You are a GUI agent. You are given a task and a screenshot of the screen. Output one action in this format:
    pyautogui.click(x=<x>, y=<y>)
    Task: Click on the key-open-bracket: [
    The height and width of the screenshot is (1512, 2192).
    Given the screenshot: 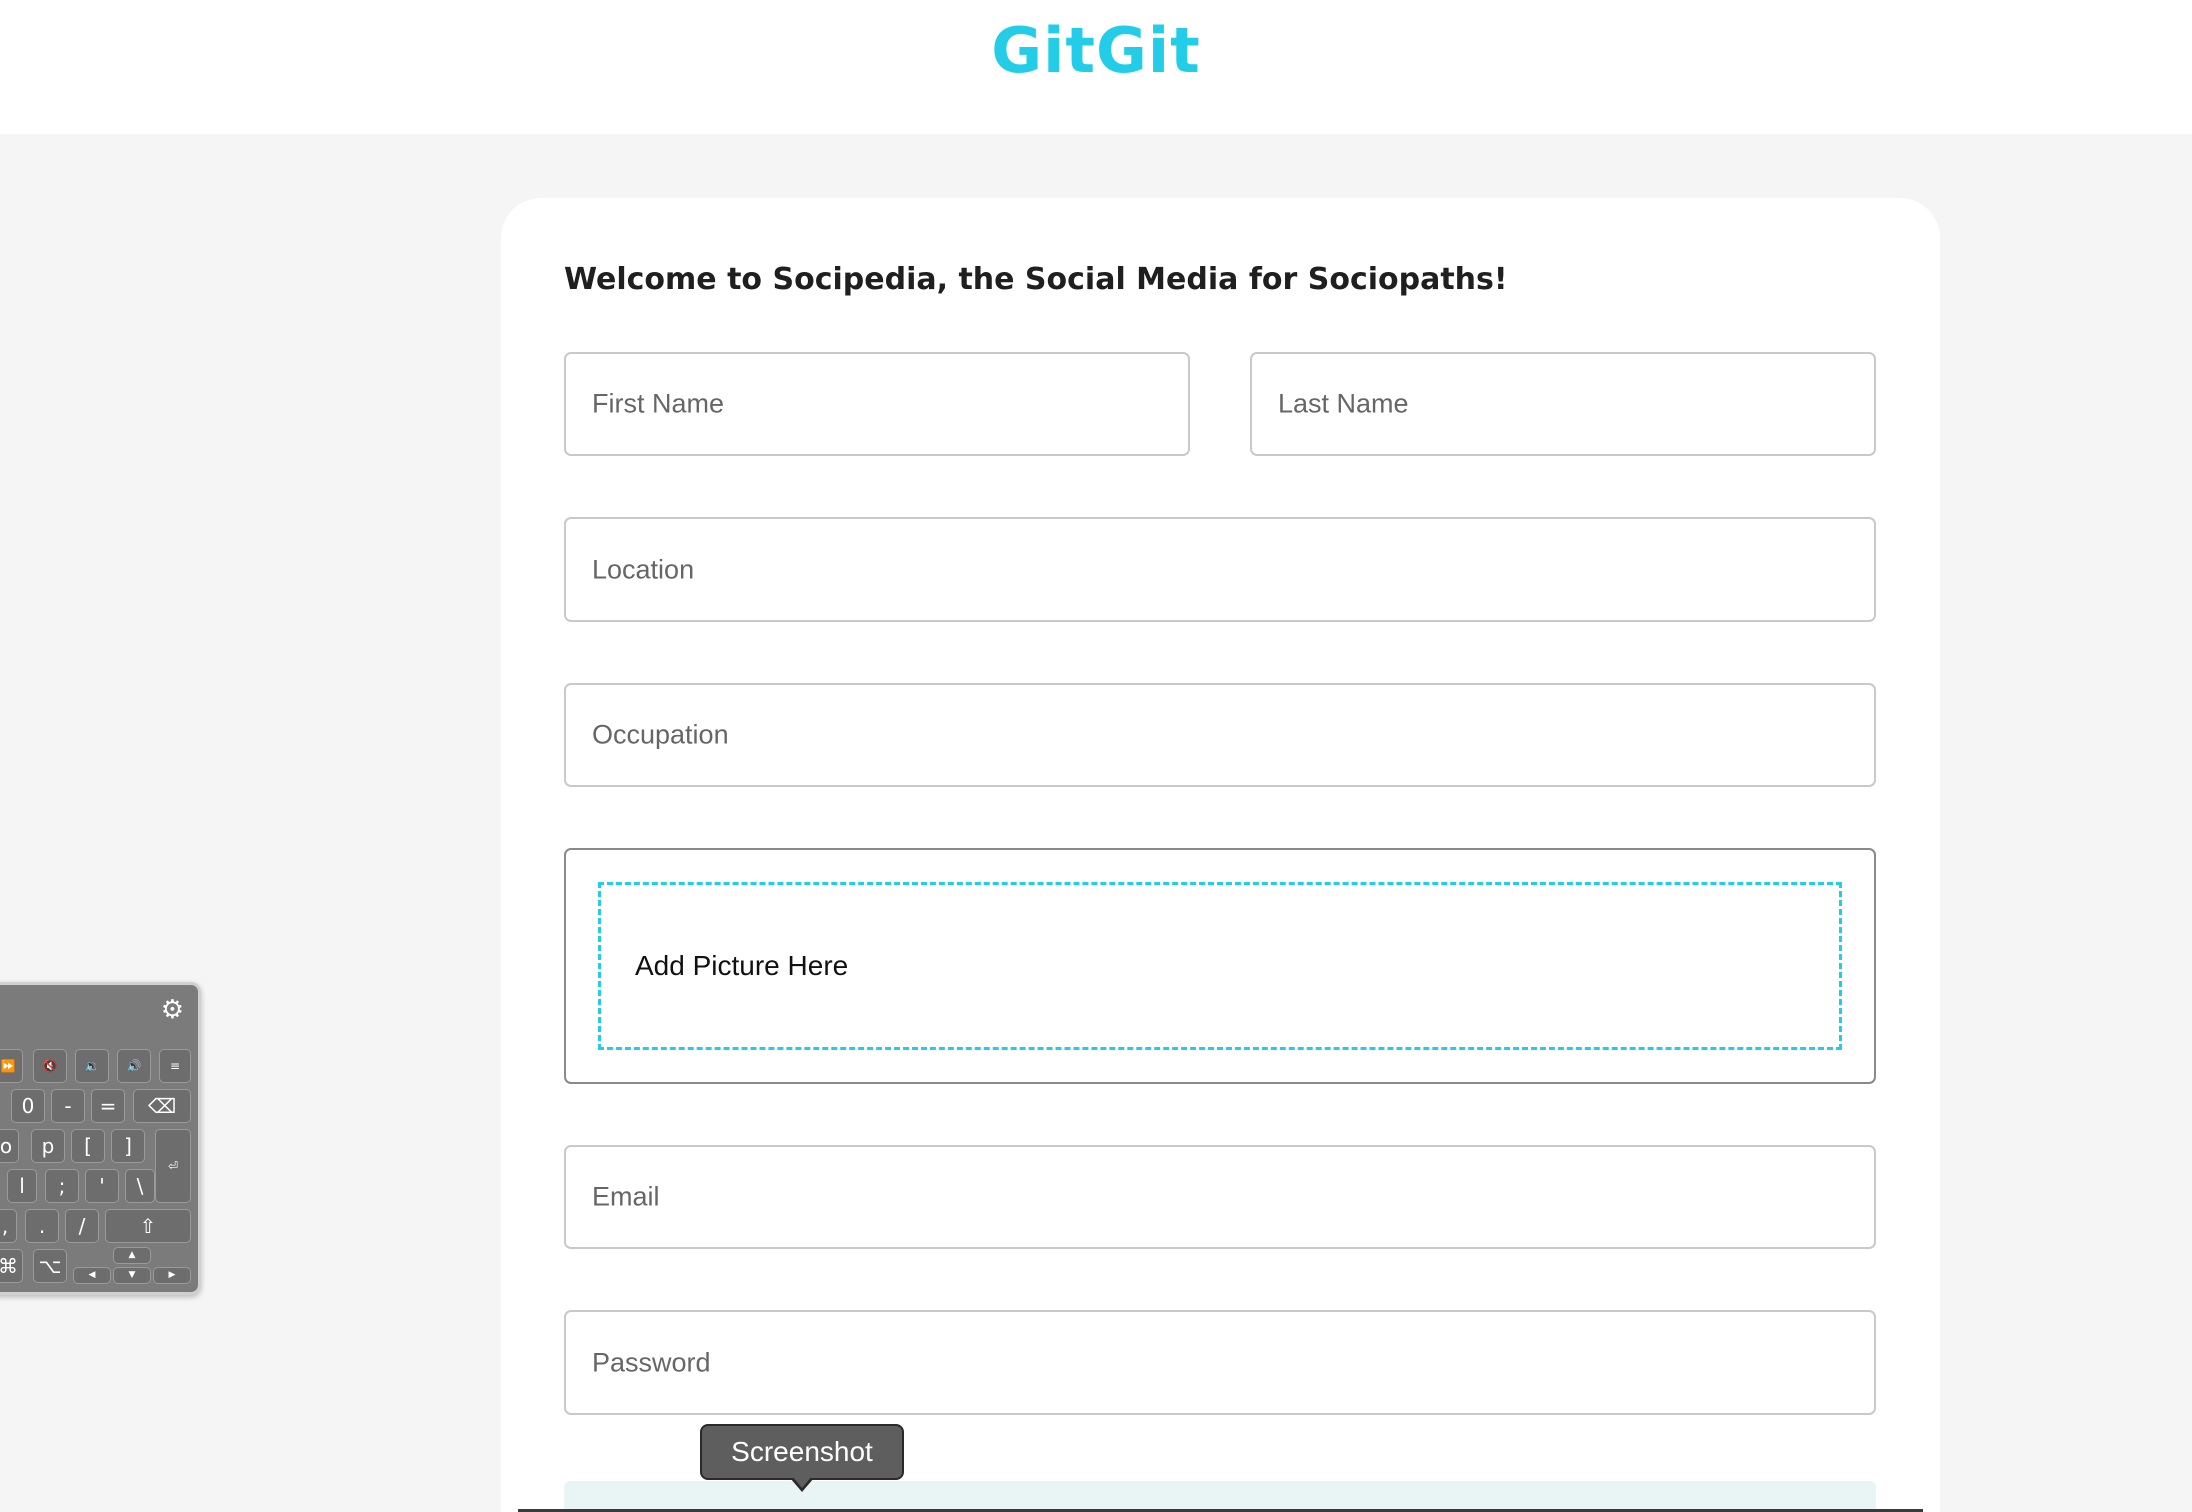 What is the action you would take?
    pyautogui.click(x=88, y=1146)
    